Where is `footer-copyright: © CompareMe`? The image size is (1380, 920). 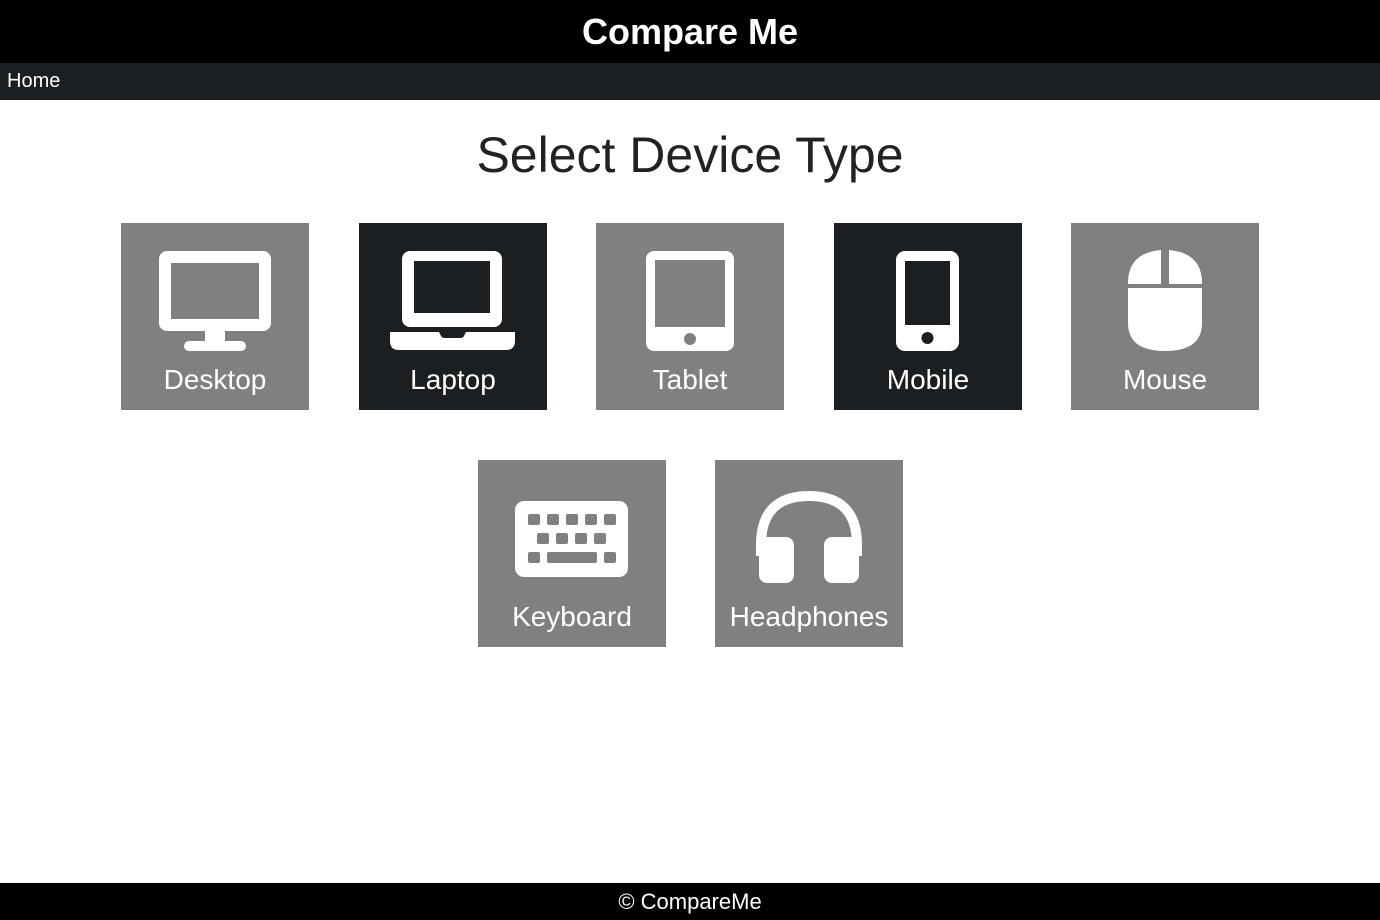 footer-copyright: © CompareMe is located at coordinates (690, 901).